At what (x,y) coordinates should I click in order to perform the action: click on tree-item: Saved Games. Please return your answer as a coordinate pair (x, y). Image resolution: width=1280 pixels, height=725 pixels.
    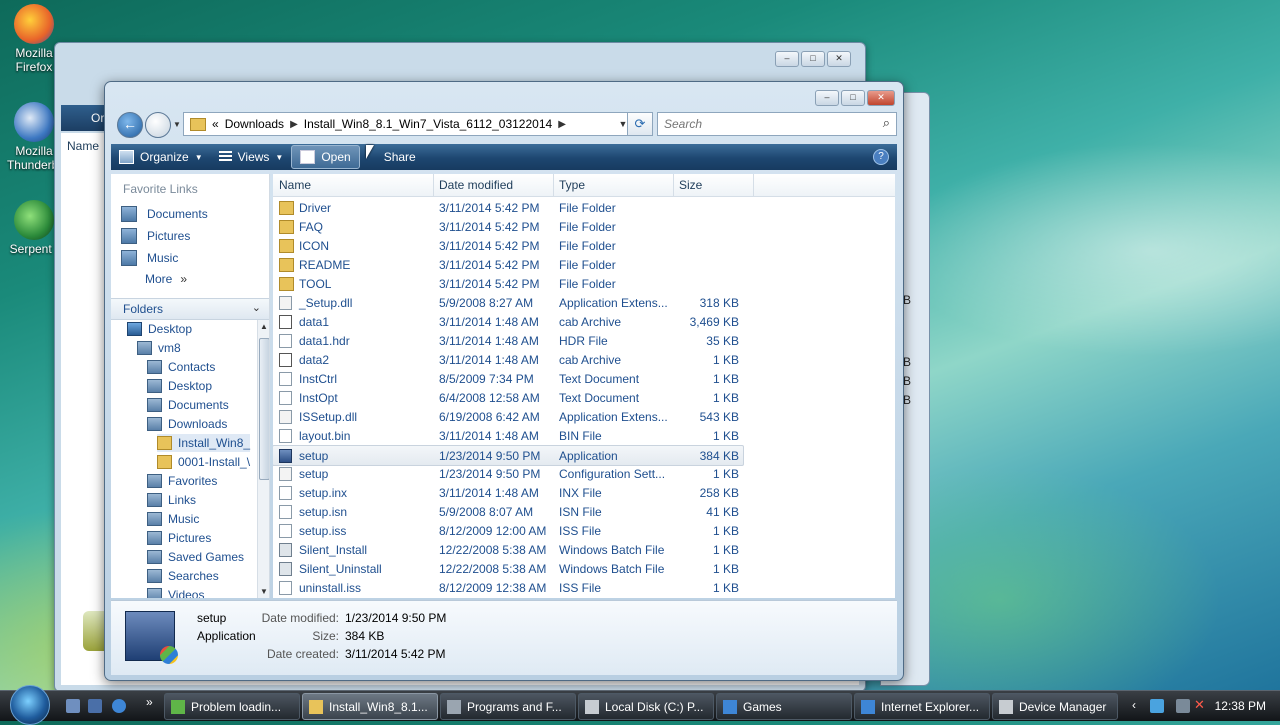
    Looking at the image, I should click on (195, 557).